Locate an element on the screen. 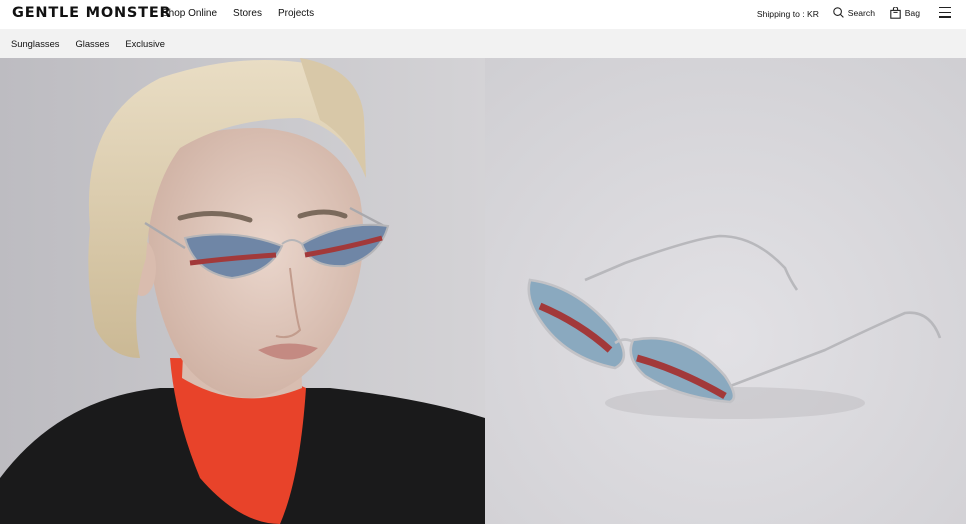 This screenshot has width=966, height=524. shipping-selector: Shipping to : KR is located at coordinates (788, 14).